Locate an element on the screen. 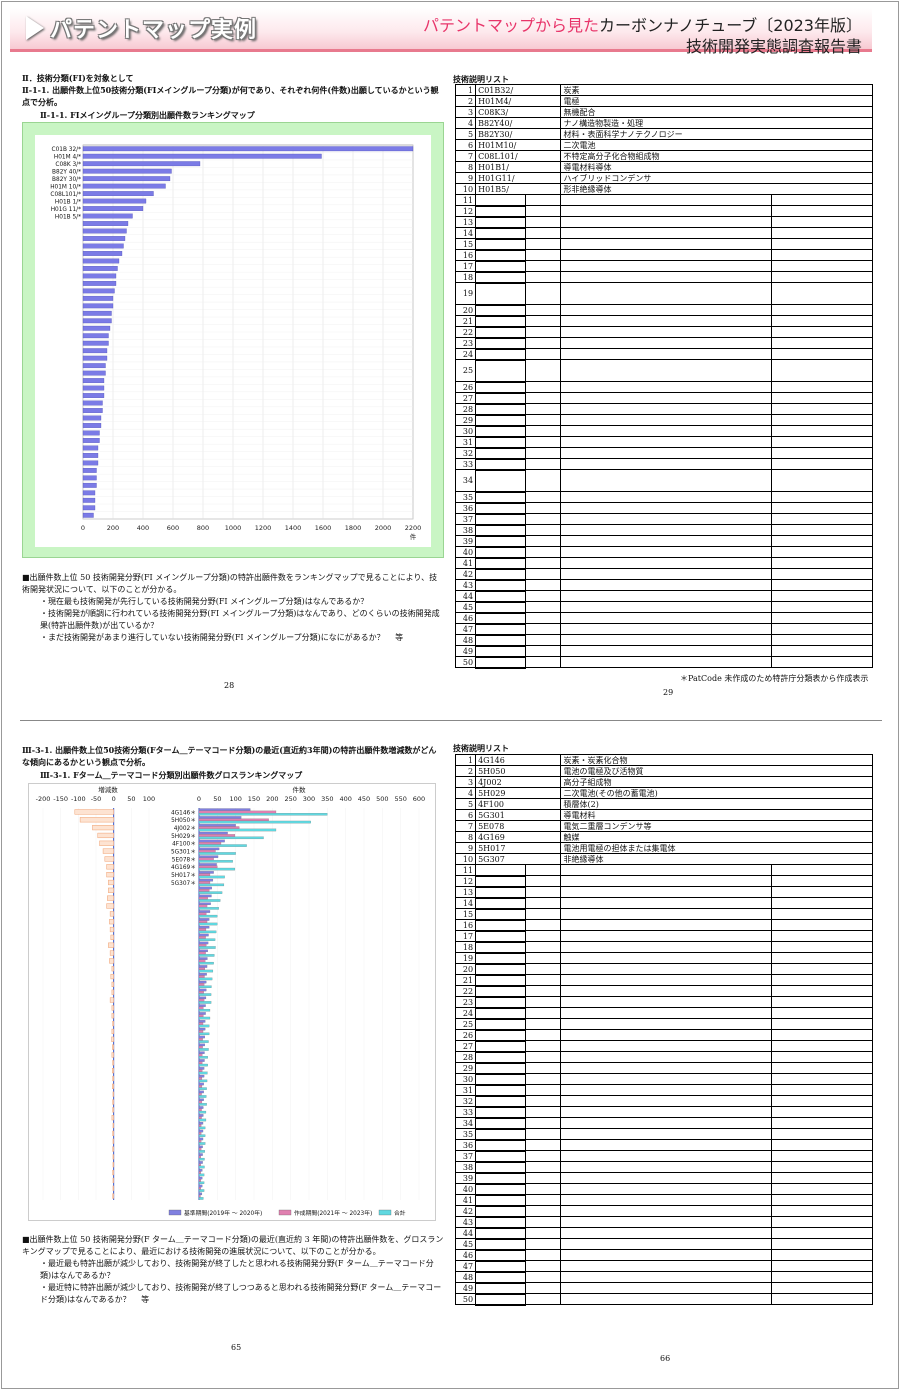 The image size is (900, 1390). row-number: 50 is located at coordinates (465, 662).